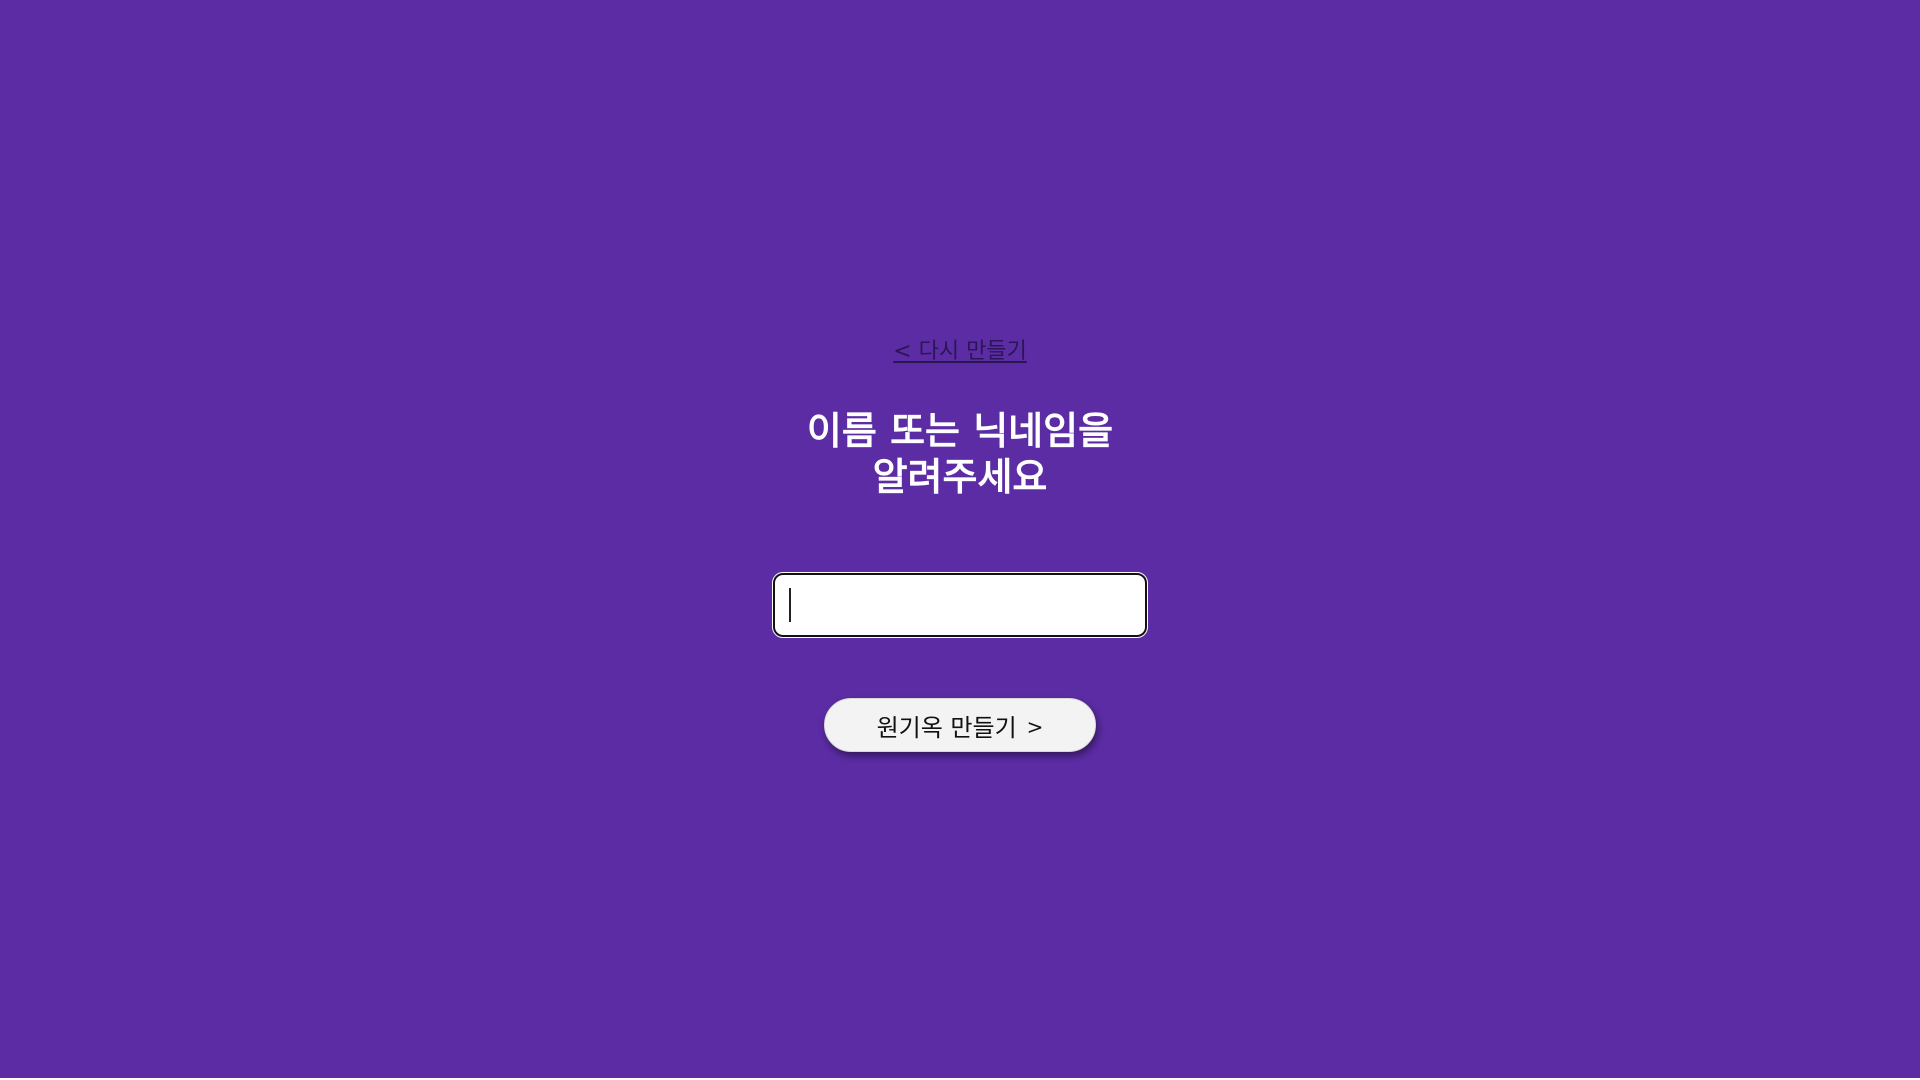 Image resolution: width=1920 pixels, height=1080 pixels. I want to click on page-title-line-2: 알려주세요, so click(960, 477).